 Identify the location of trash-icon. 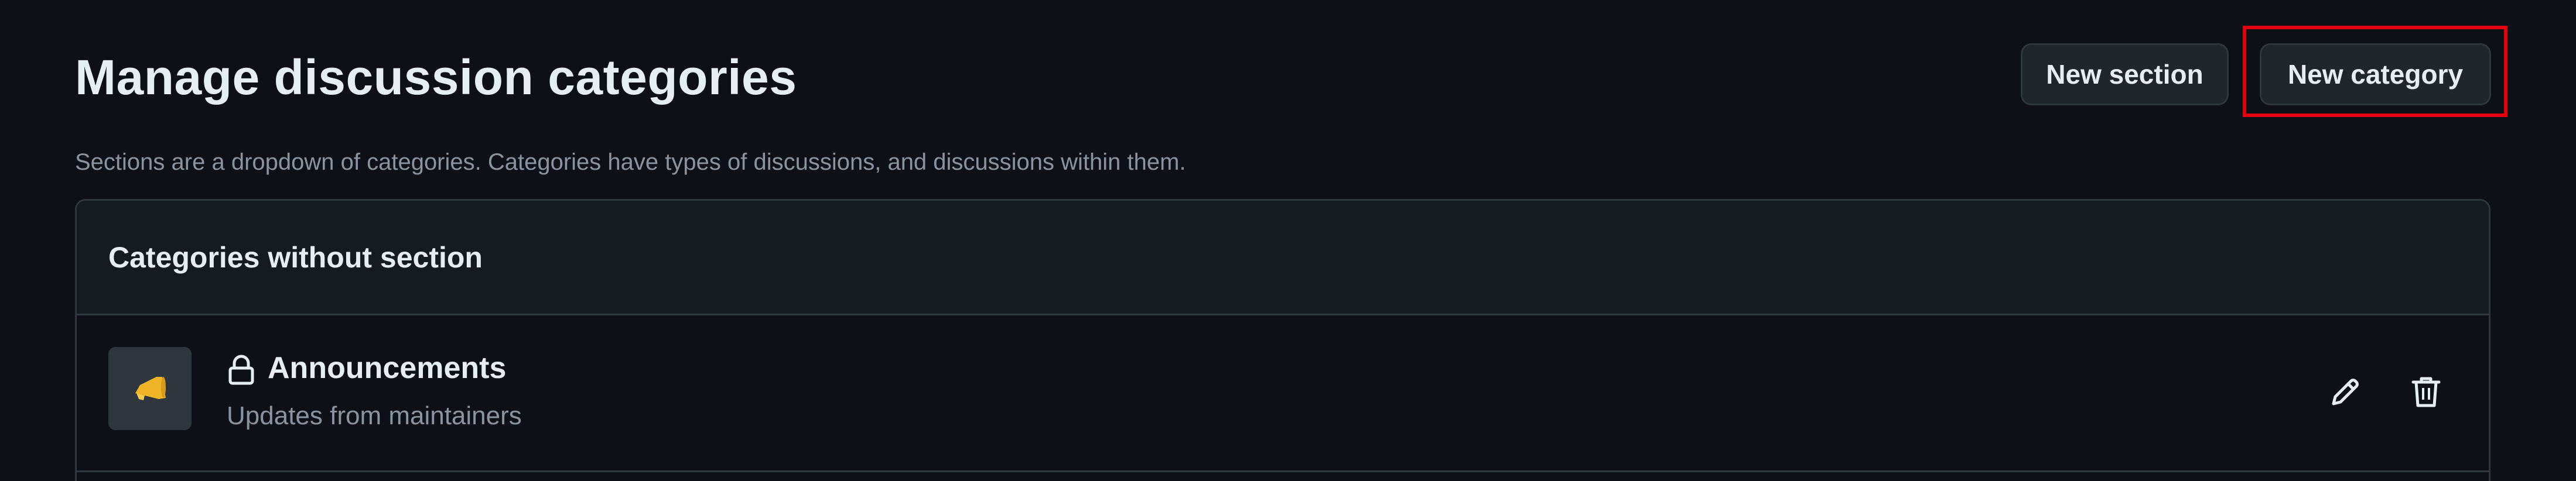
(2426, 392).